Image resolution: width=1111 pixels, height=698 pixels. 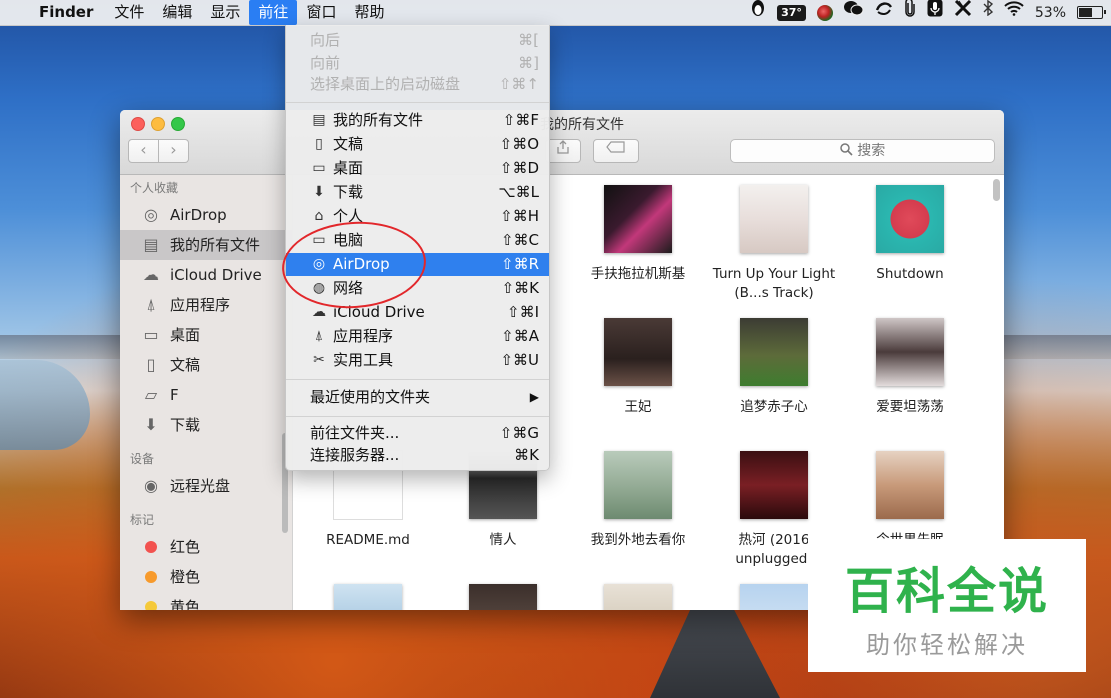 What do you see at coordinates (151, 605) in the screenshot?
I see `yellow-tag-icon` at bounding box center [151, 605].